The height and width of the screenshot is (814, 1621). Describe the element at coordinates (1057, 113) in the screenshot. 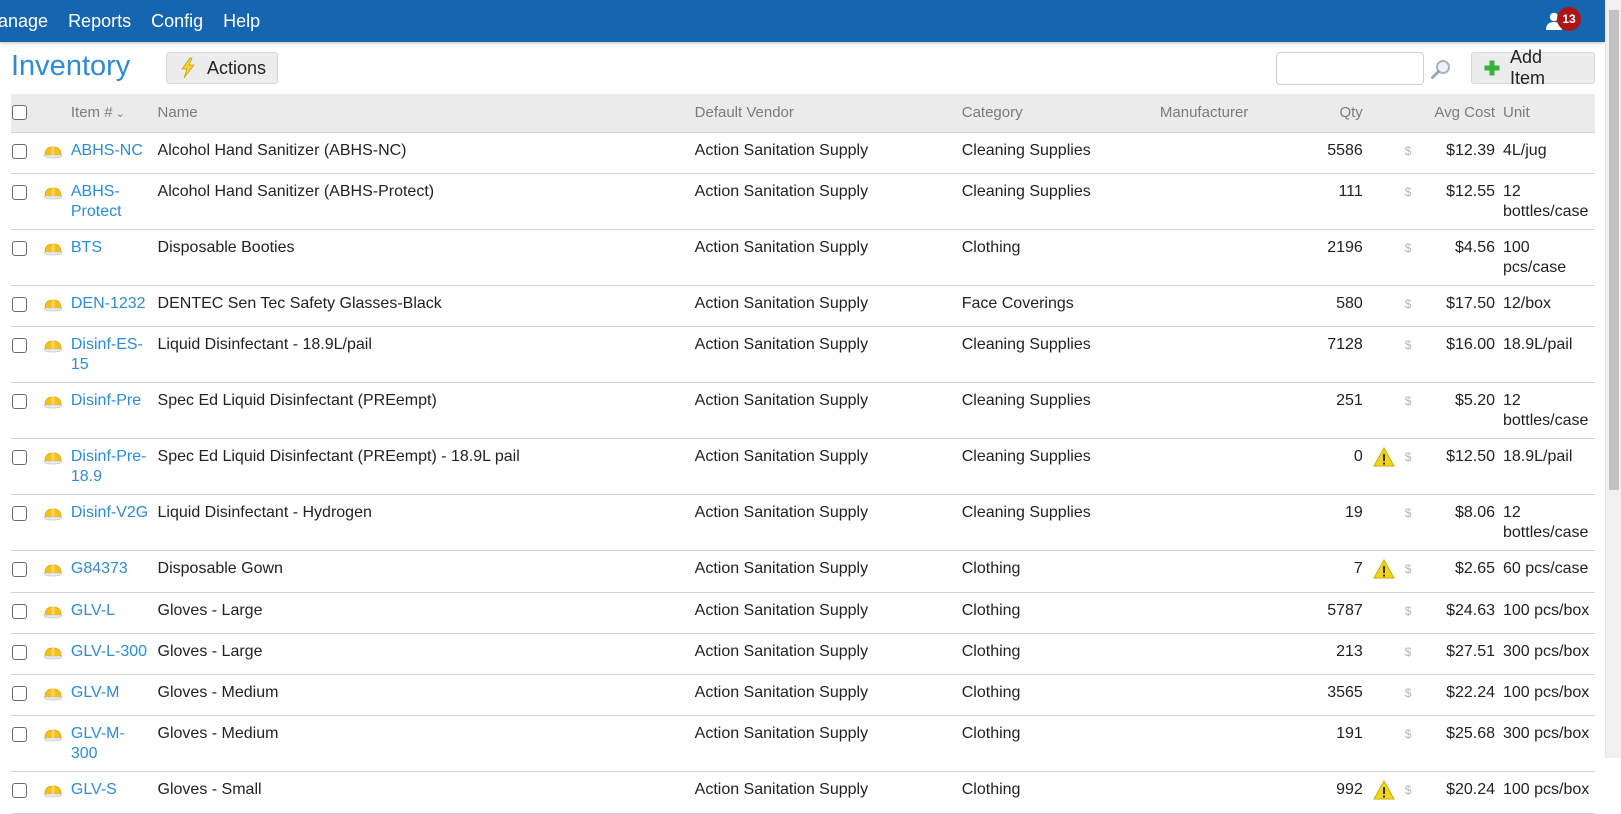

I see `header-category: Category` at that location.